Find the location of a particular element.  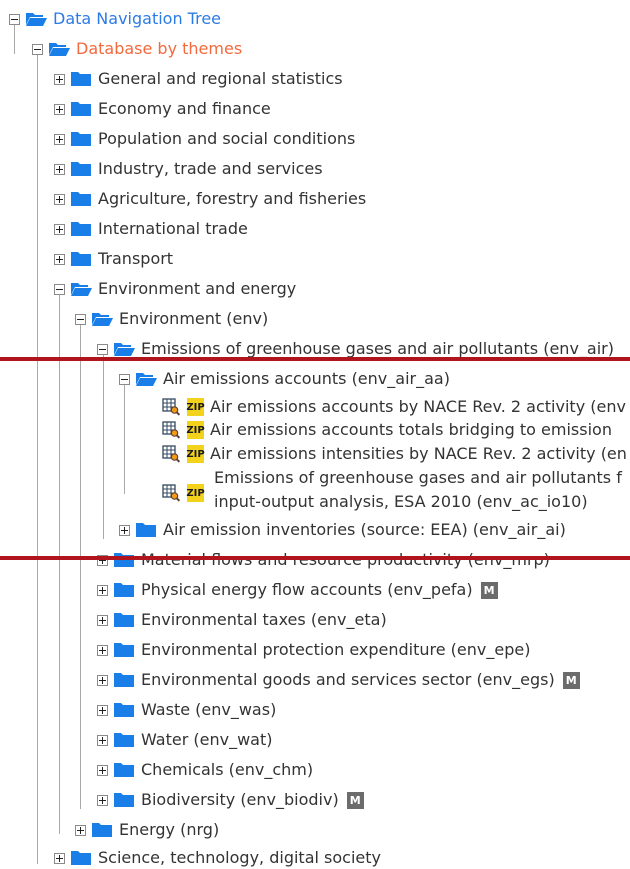

tree-node-theme: Economy and finance is located at coordinates (162, 109).